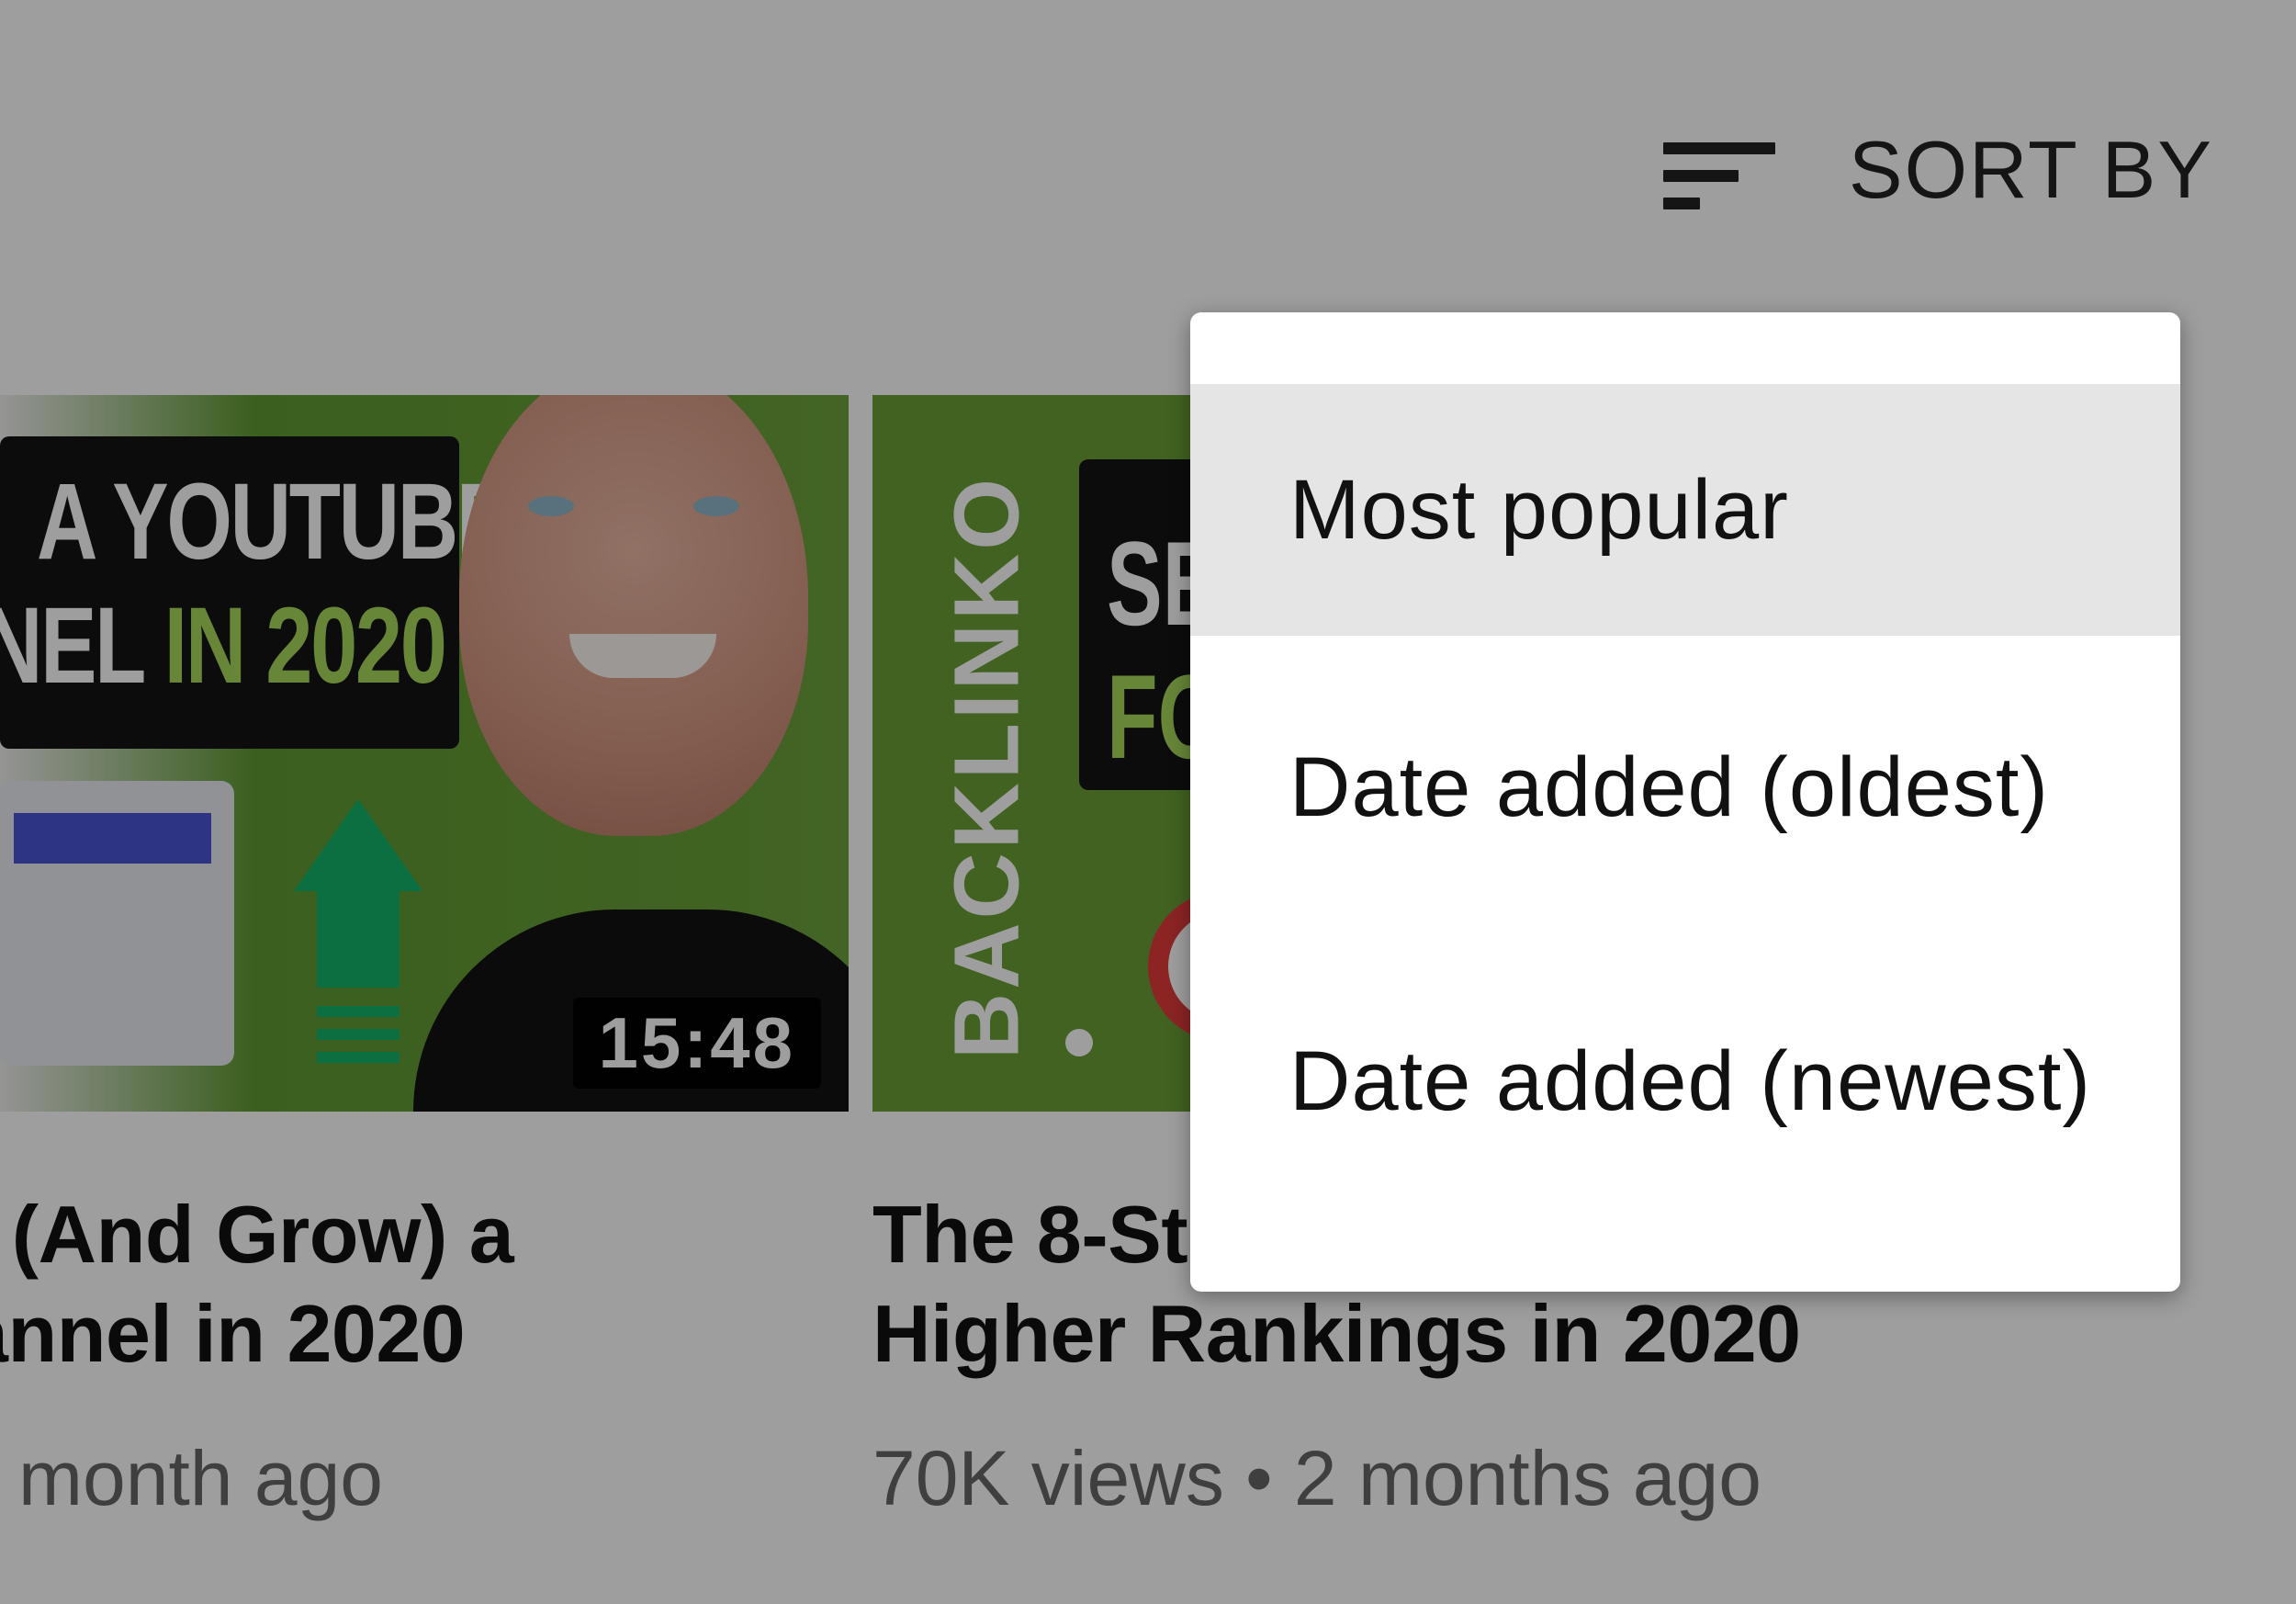 The height and width of the screenshot is (1604, 2296). Describe the element at coordinates (1685, 787) in the screenshot. I see `sort-option-date-oldest: Date added (oldest)` at that location.